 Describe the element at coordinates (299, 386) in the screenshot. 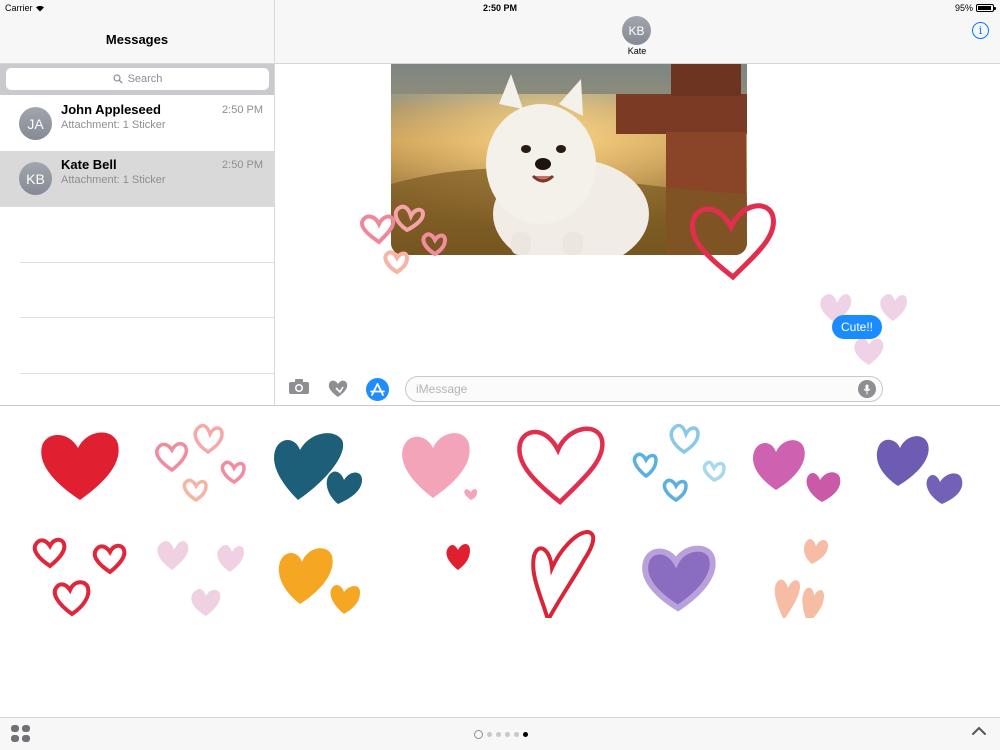

I see `camera-icon` at that location.